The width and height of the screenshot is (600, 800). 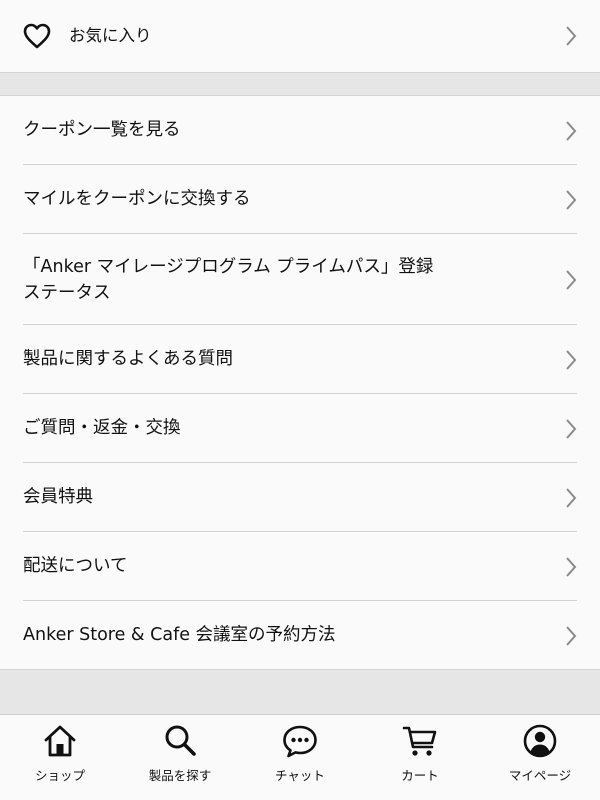 I want to click on menu-item-label: マイルをクーポンに交換する, so click(x=137, y=199).